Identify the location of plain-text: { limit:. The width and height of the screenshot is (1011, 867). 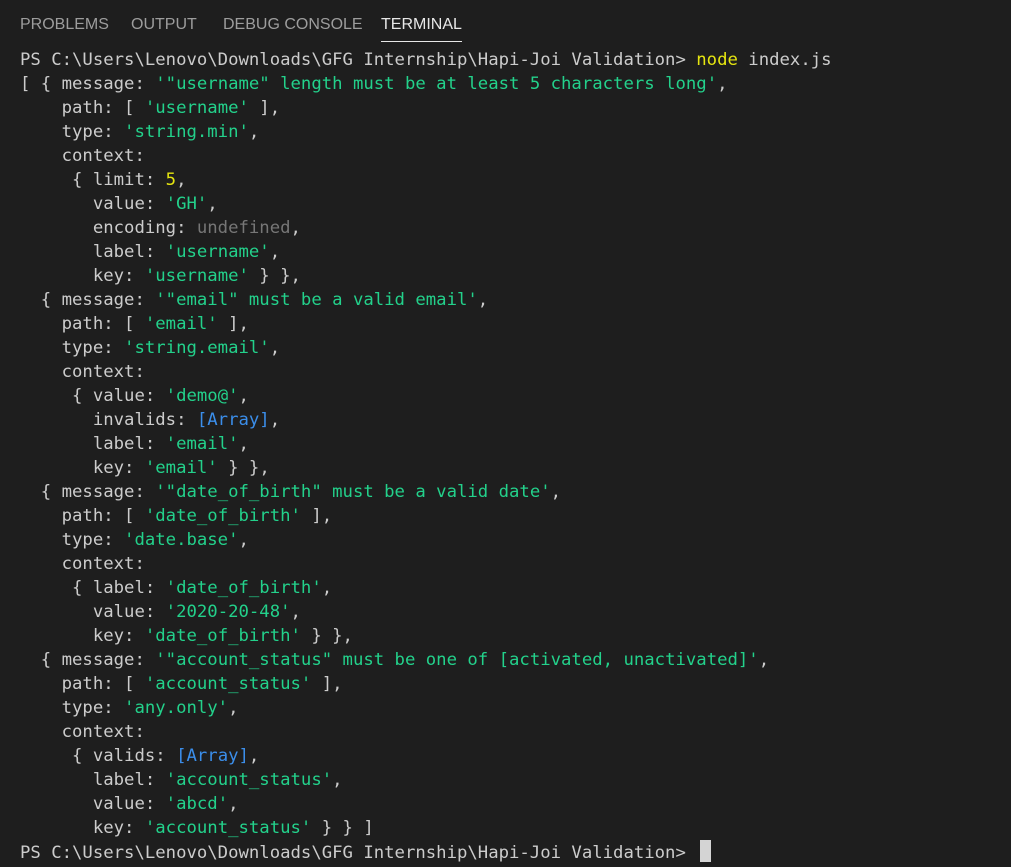
(93, 180).